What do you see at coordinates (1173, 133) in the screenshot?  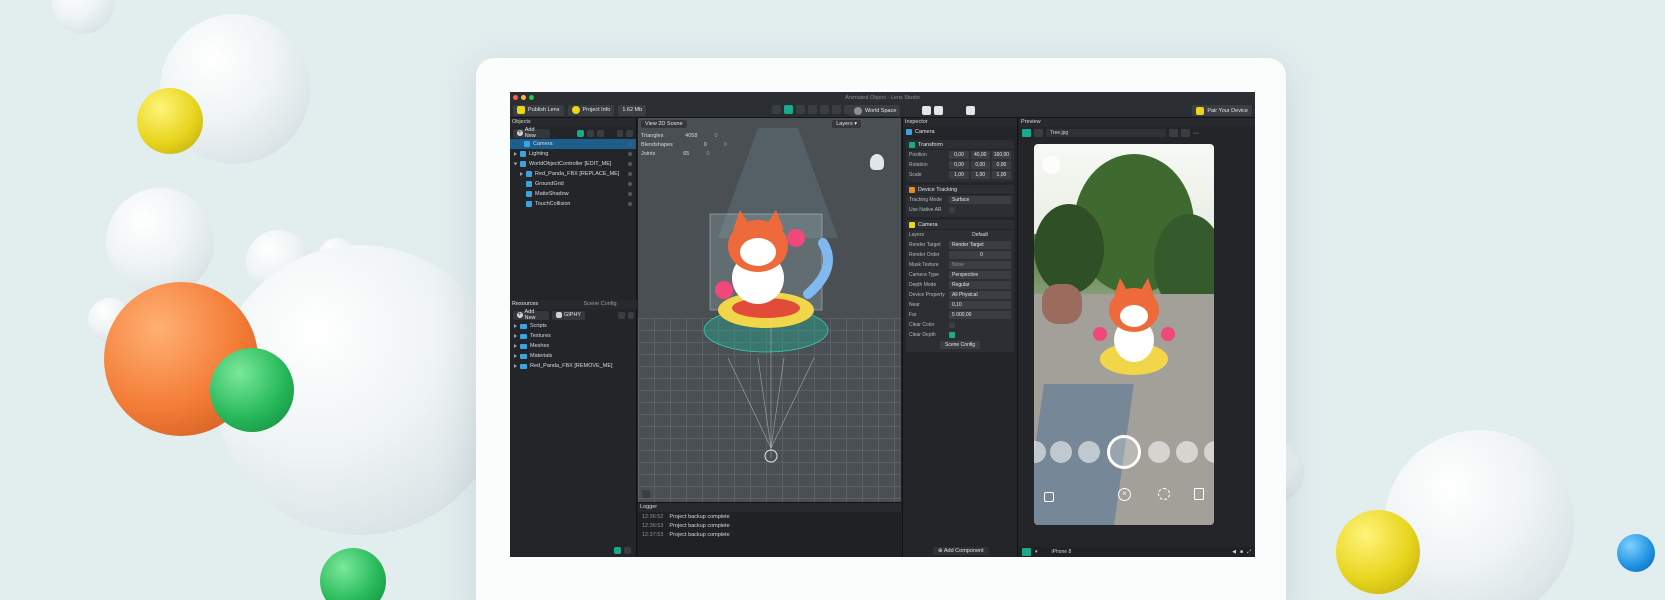 I see `settings-icon` at bounding box center [1173, 133].